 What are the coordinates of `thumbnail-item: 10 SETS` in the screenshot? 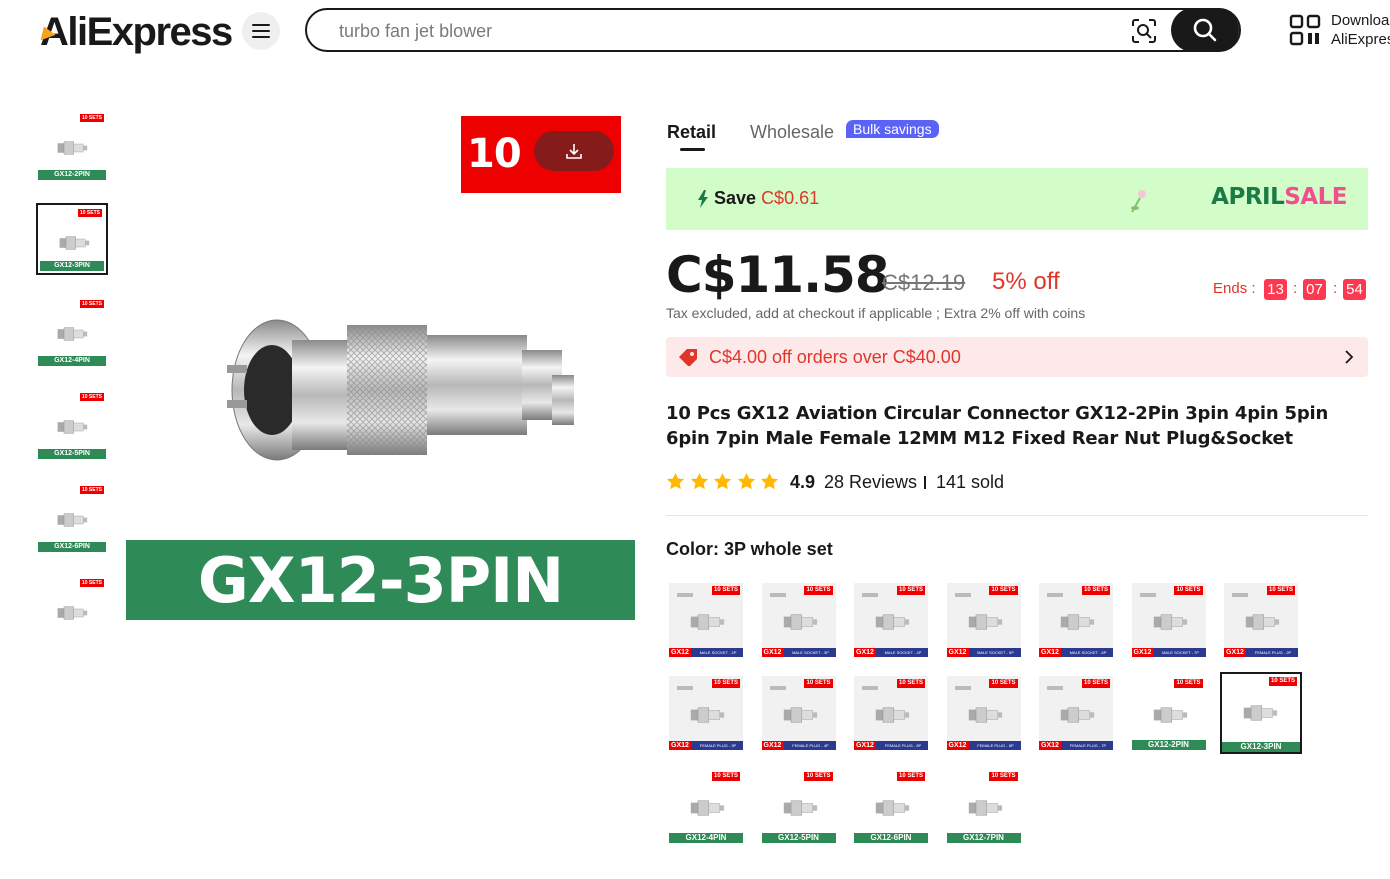 It's located at (72, 611).